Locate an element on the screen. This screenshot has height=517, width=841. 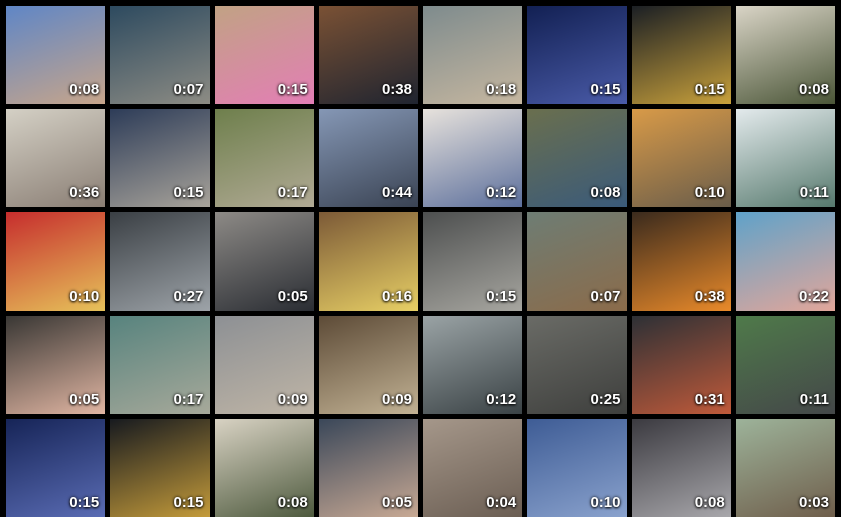
video-thumbnail: 0:25 is located at coordinates (577, 364).